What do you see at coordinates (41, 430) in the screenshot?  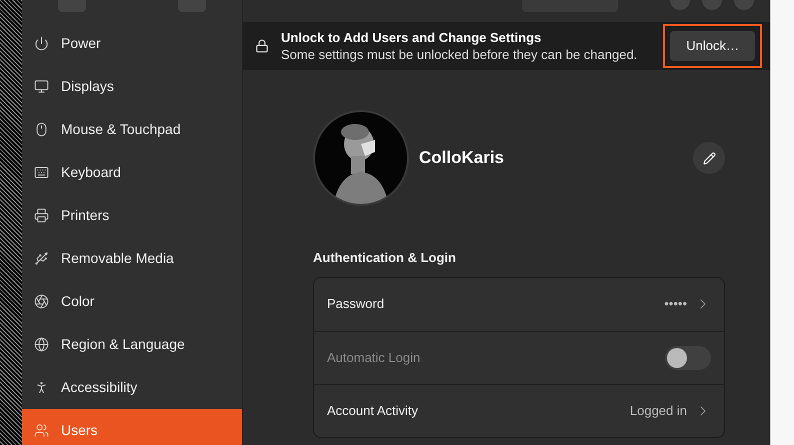 I see `users-icon` at bounding box center [41, 430].